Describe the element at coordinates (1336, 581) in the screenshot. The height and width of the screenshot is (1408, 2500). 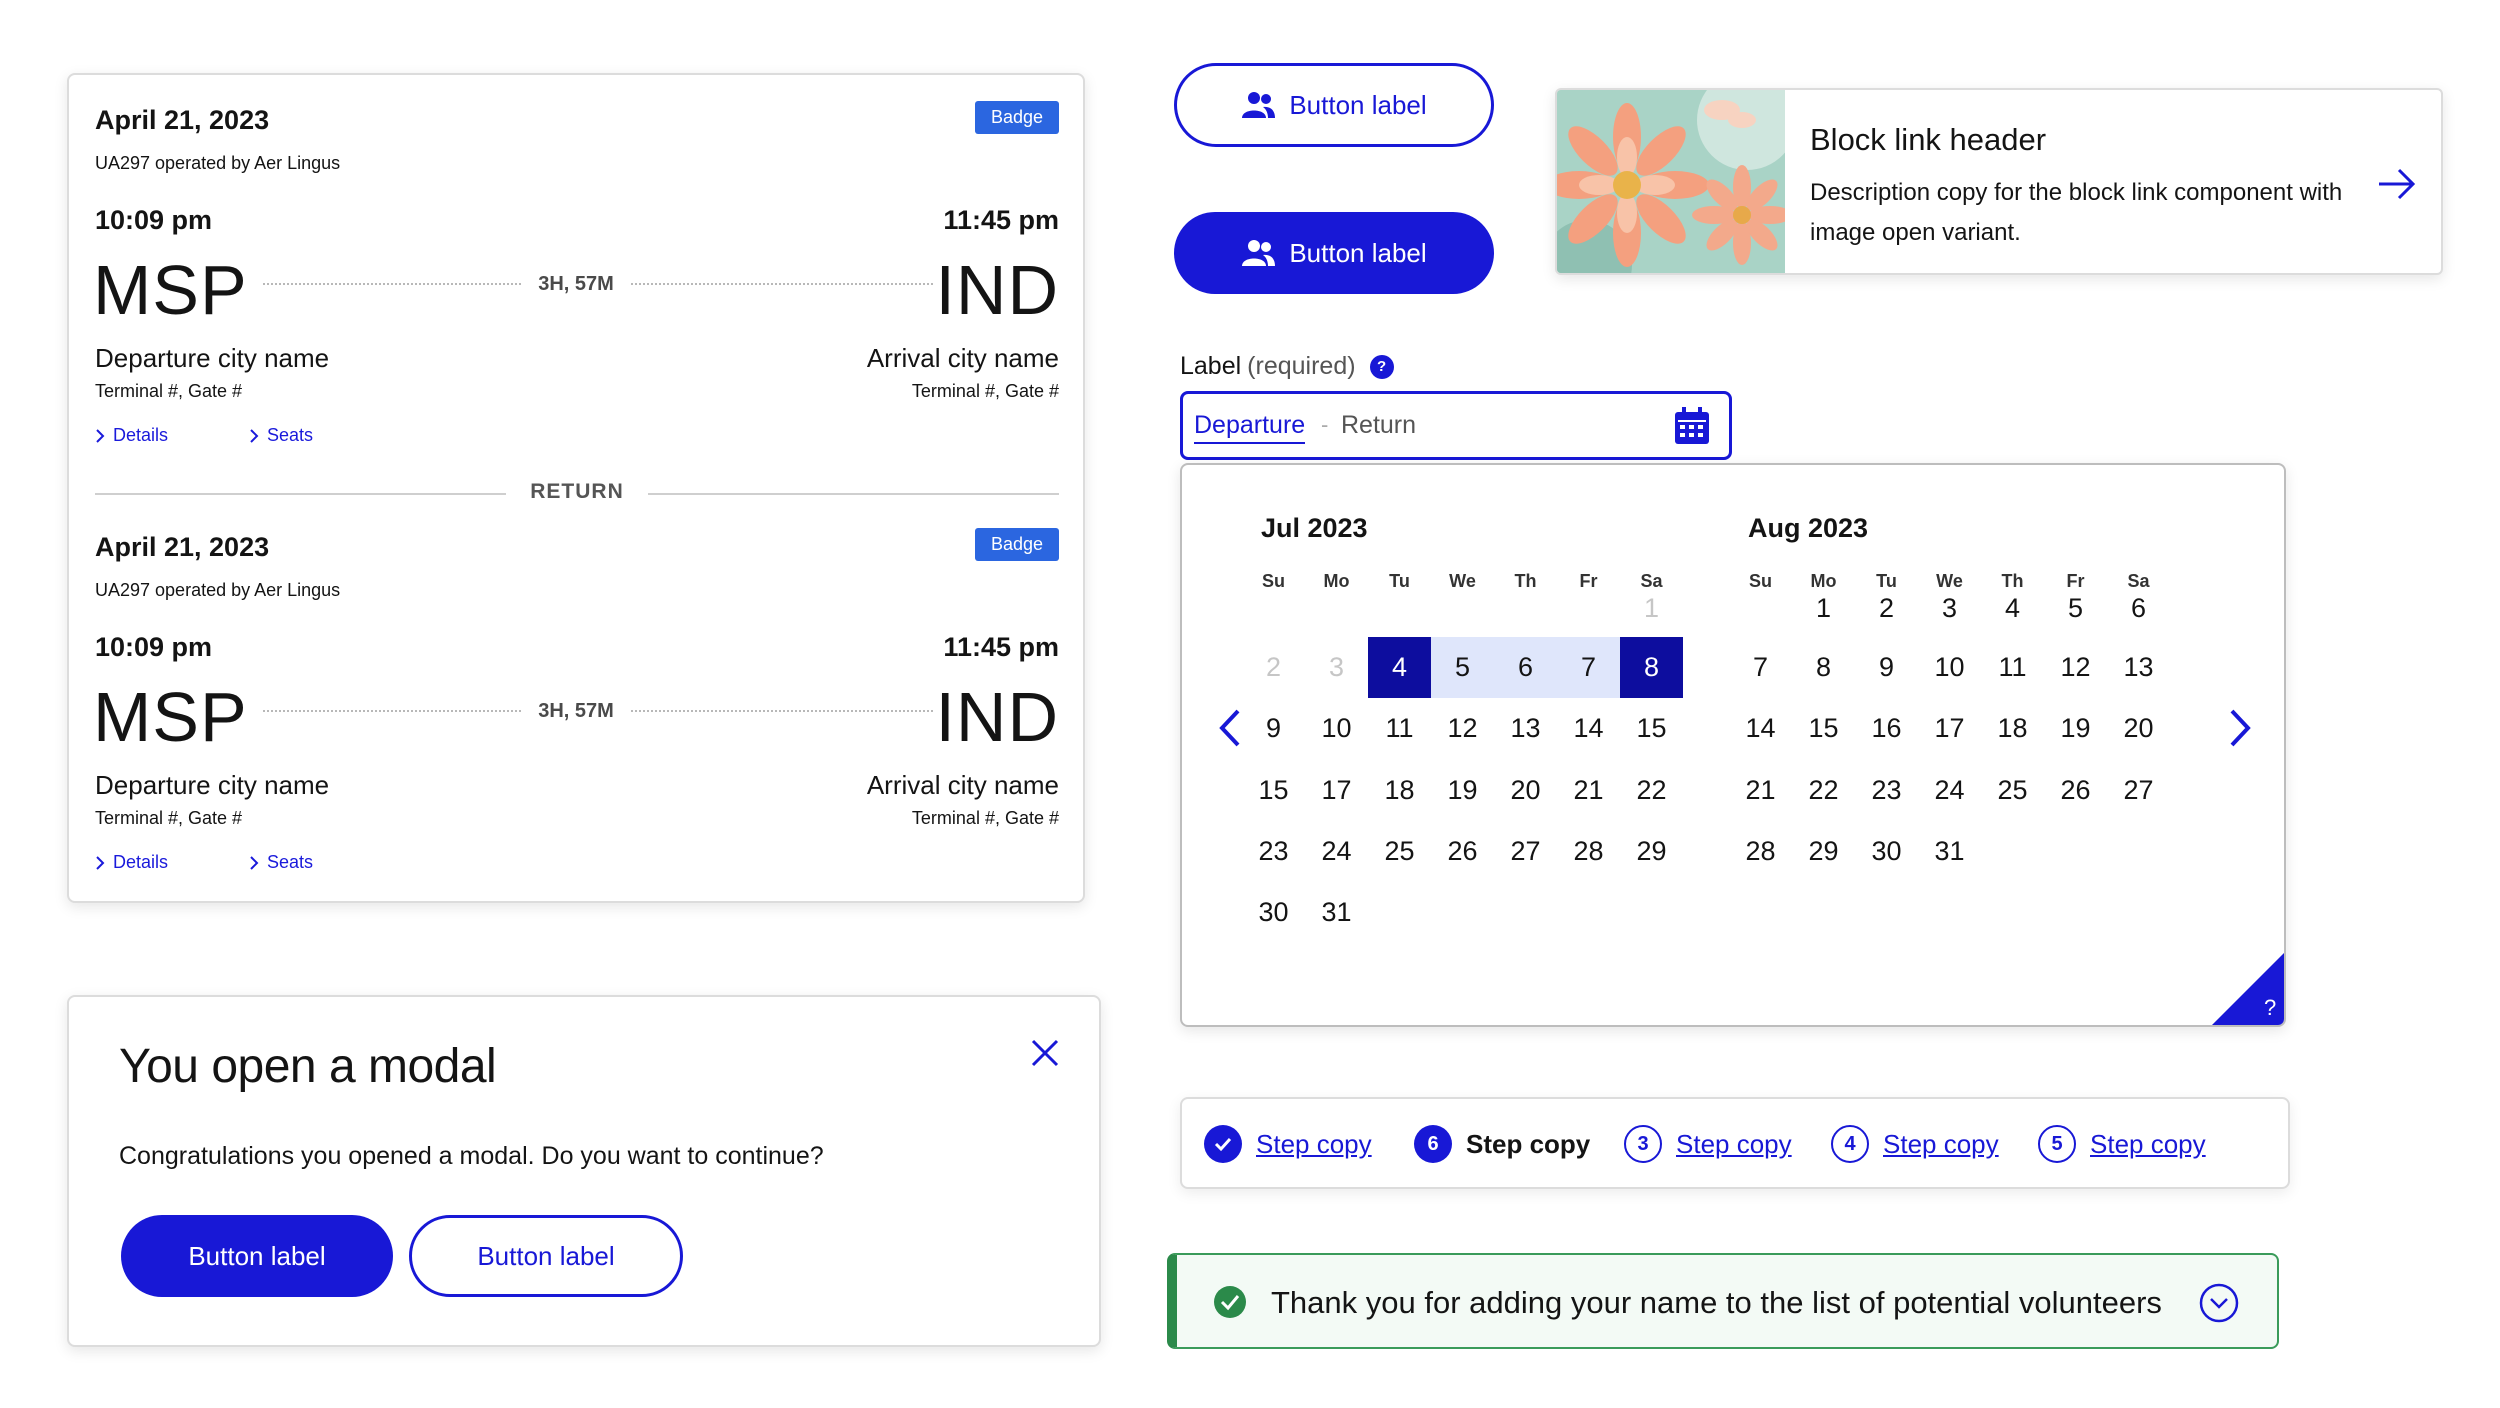
I see `weekday-header: Mo` at that location.